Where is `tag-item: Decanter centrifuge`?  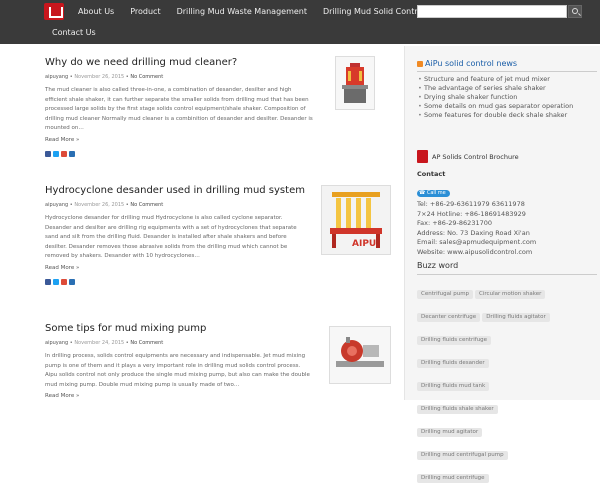 tag-item: Decanter centrifuge is located at coordinates (449, 317).